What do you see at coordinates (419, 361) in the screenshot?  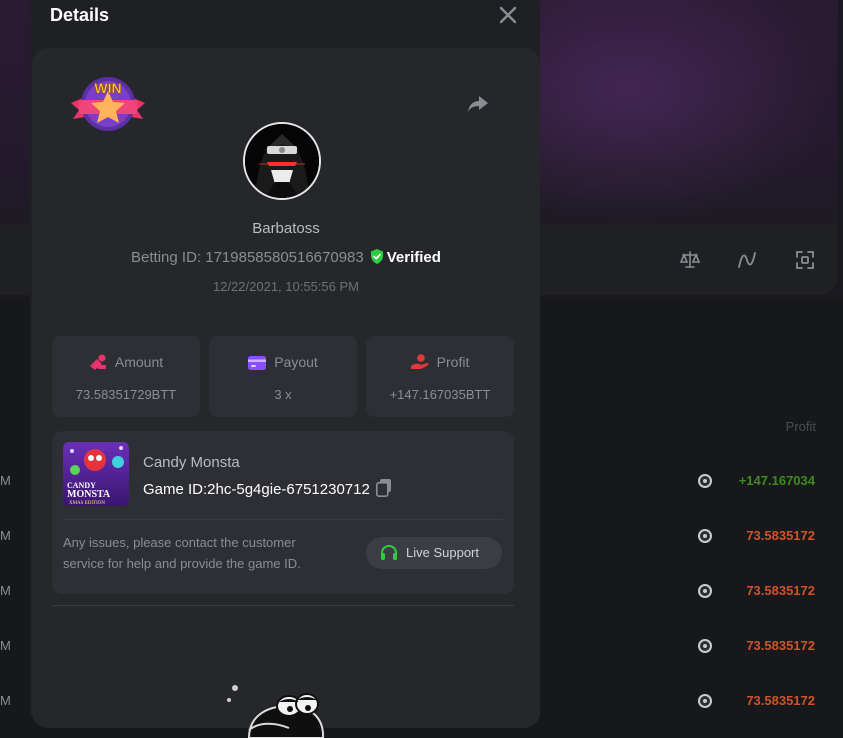 I see `hand-coin-icon` at bounding box center [419, 361].